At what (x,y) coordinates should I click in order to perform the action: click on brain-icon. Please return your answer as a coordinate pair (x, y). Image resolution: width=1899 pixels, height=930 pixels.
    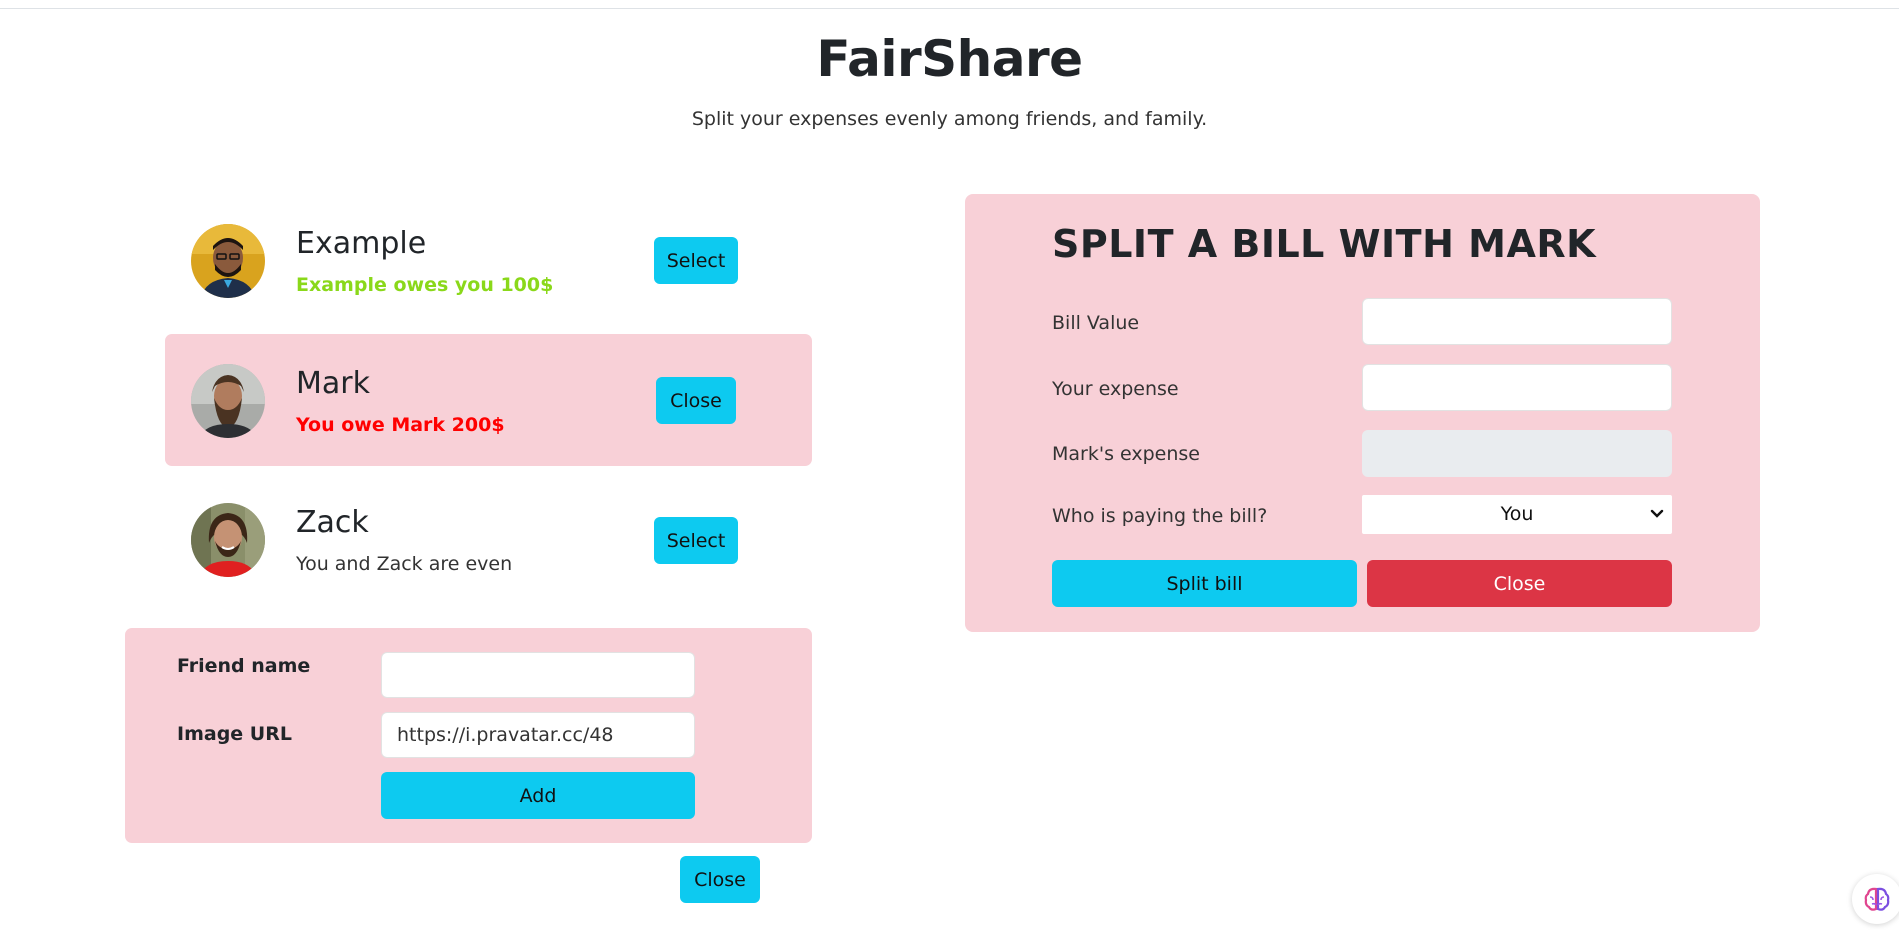
    Looking at the image, I should click on (1877, 899).